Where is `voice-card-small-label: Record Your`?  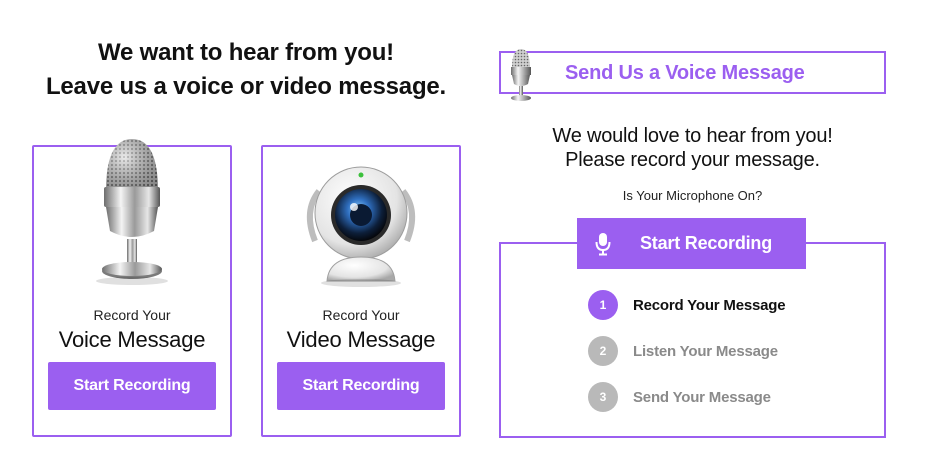
voice-card-small-label: Record Your is located at coordinates (132, 315).